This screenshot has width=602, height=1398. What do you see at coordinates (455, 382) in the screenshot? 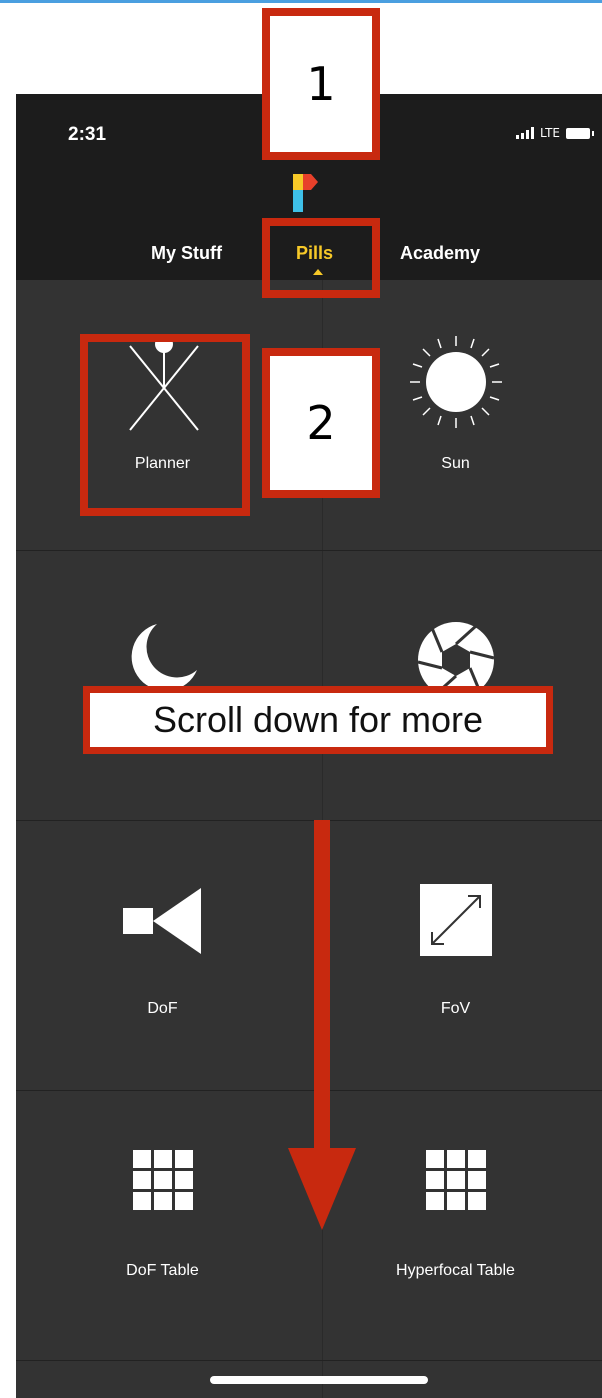
I see `sun-icon` at bounding box center [455, 382].